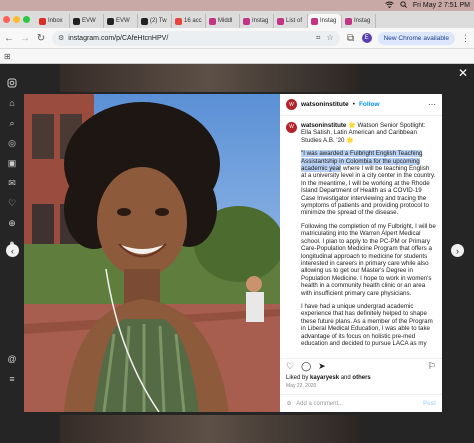 Image resolution: width=474 pixels, height=443 pixels. Describe the element at coordinates (318, 38) in the screenshot. I see `translate-icon: ⌗` at that location.